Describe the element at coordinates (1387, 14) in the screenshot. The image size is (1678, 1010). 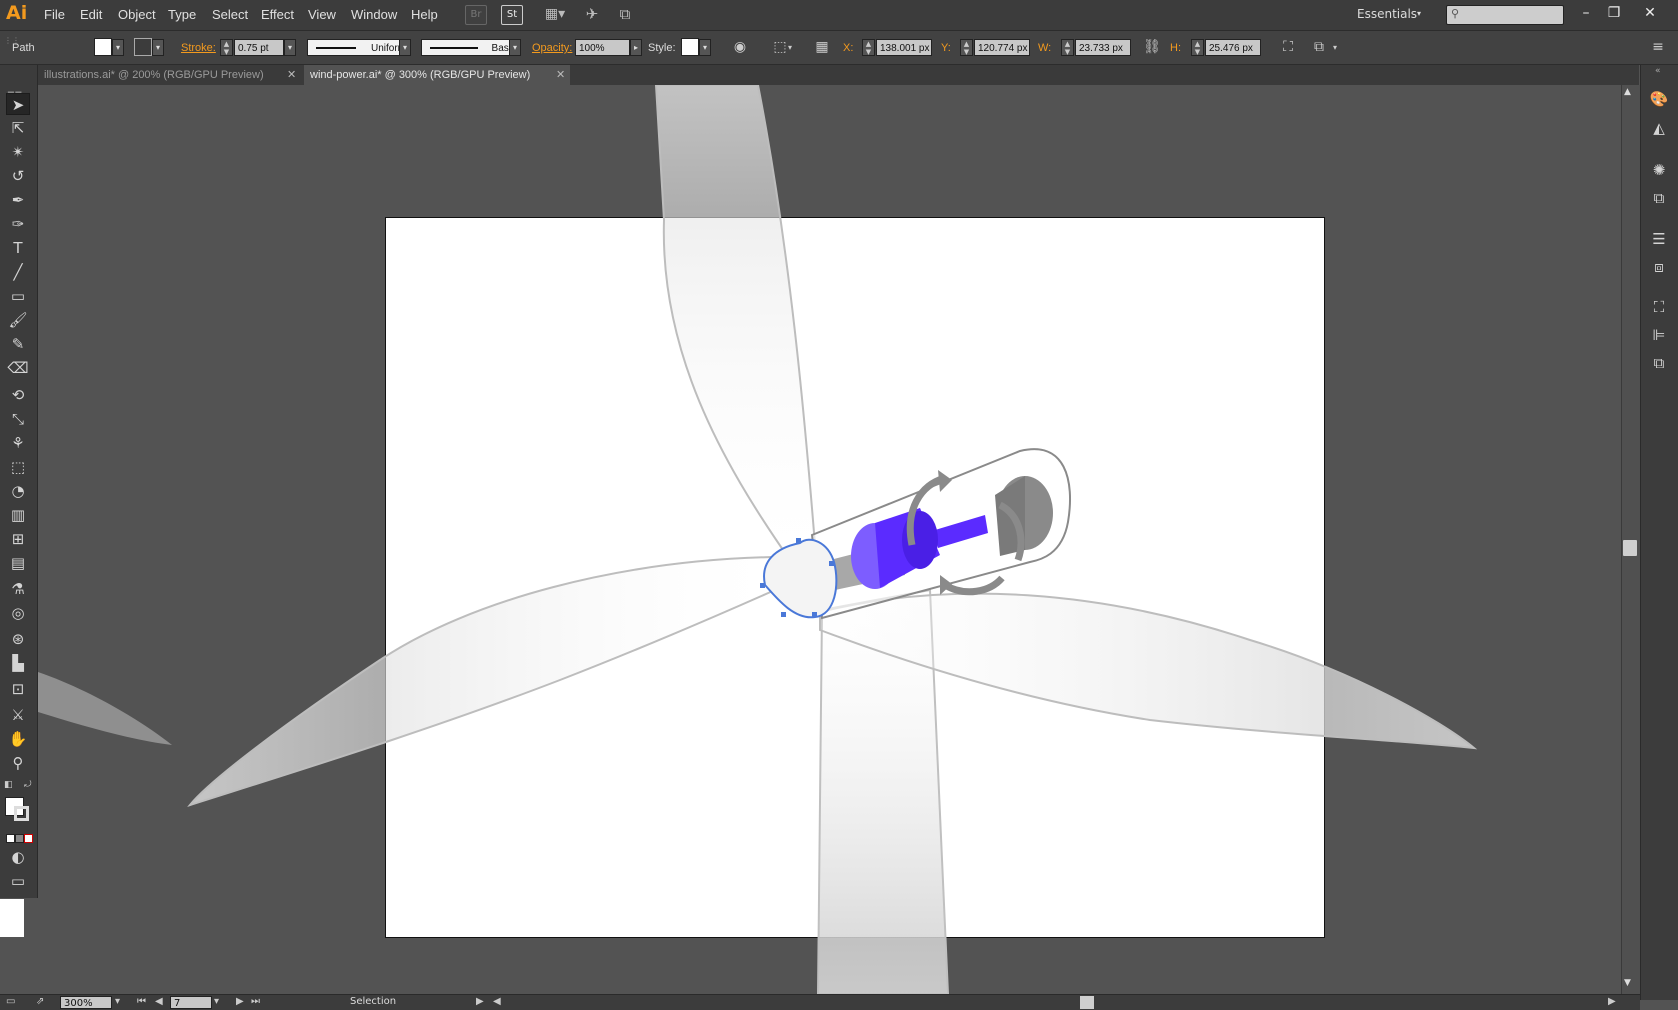
I see `workspace-switcher: Essentials` at that location.